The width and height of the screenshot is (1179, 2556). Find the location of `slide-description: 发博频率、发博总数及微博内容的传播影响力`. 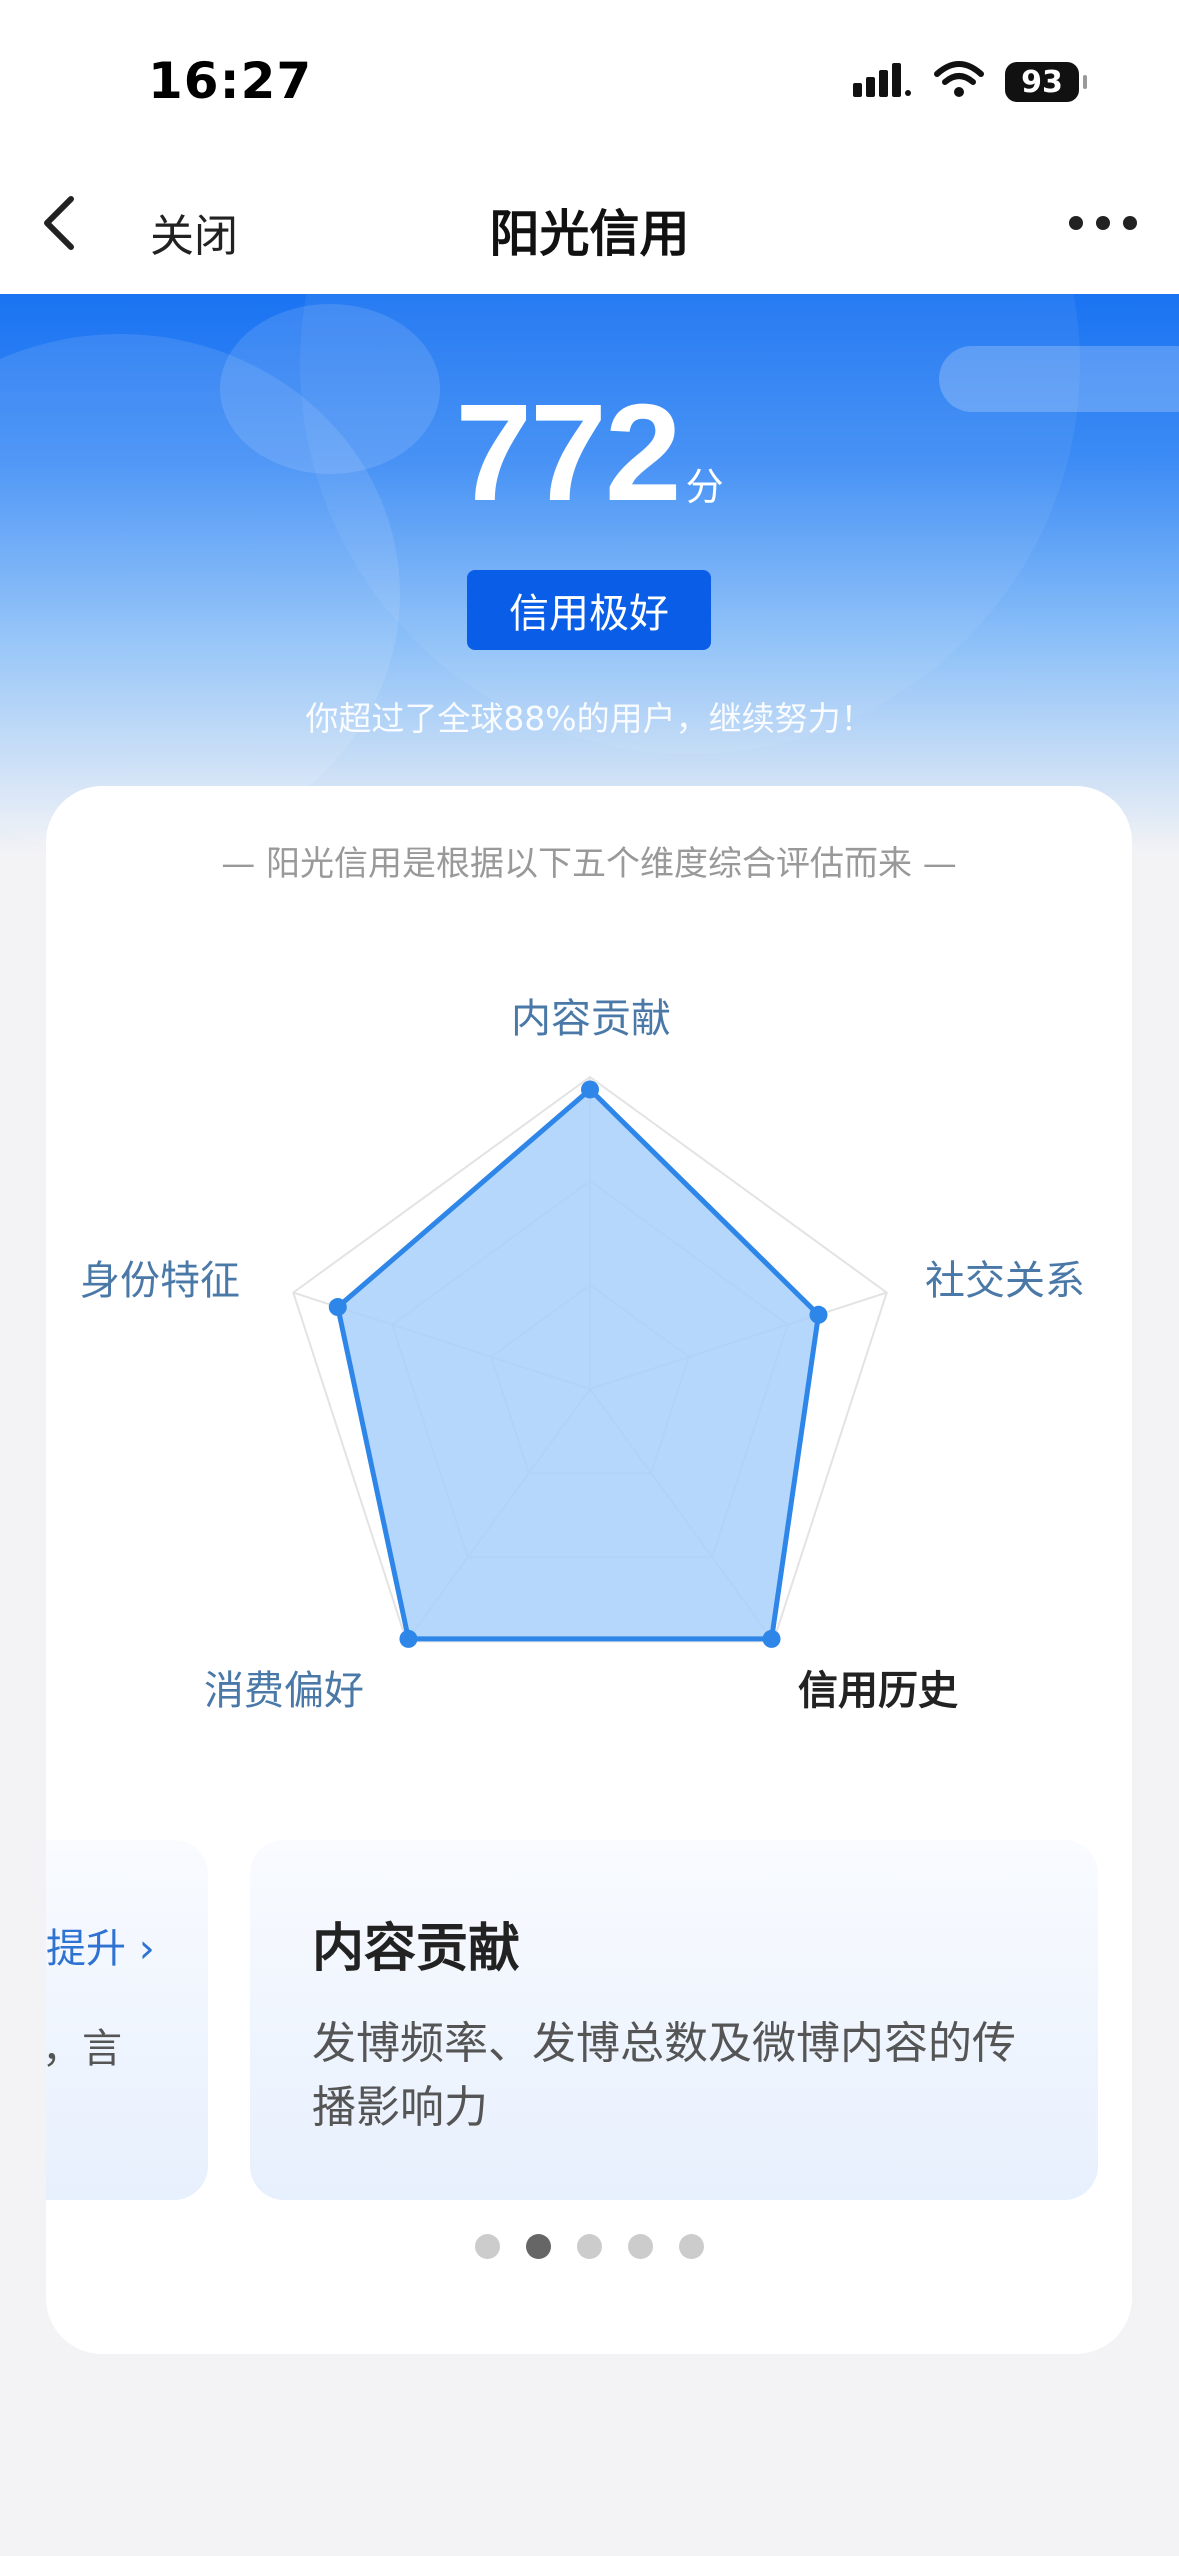

slide-description: 发博频率、发博总数及微博内容的传播影响力 is located at coordinates (664, 2075).